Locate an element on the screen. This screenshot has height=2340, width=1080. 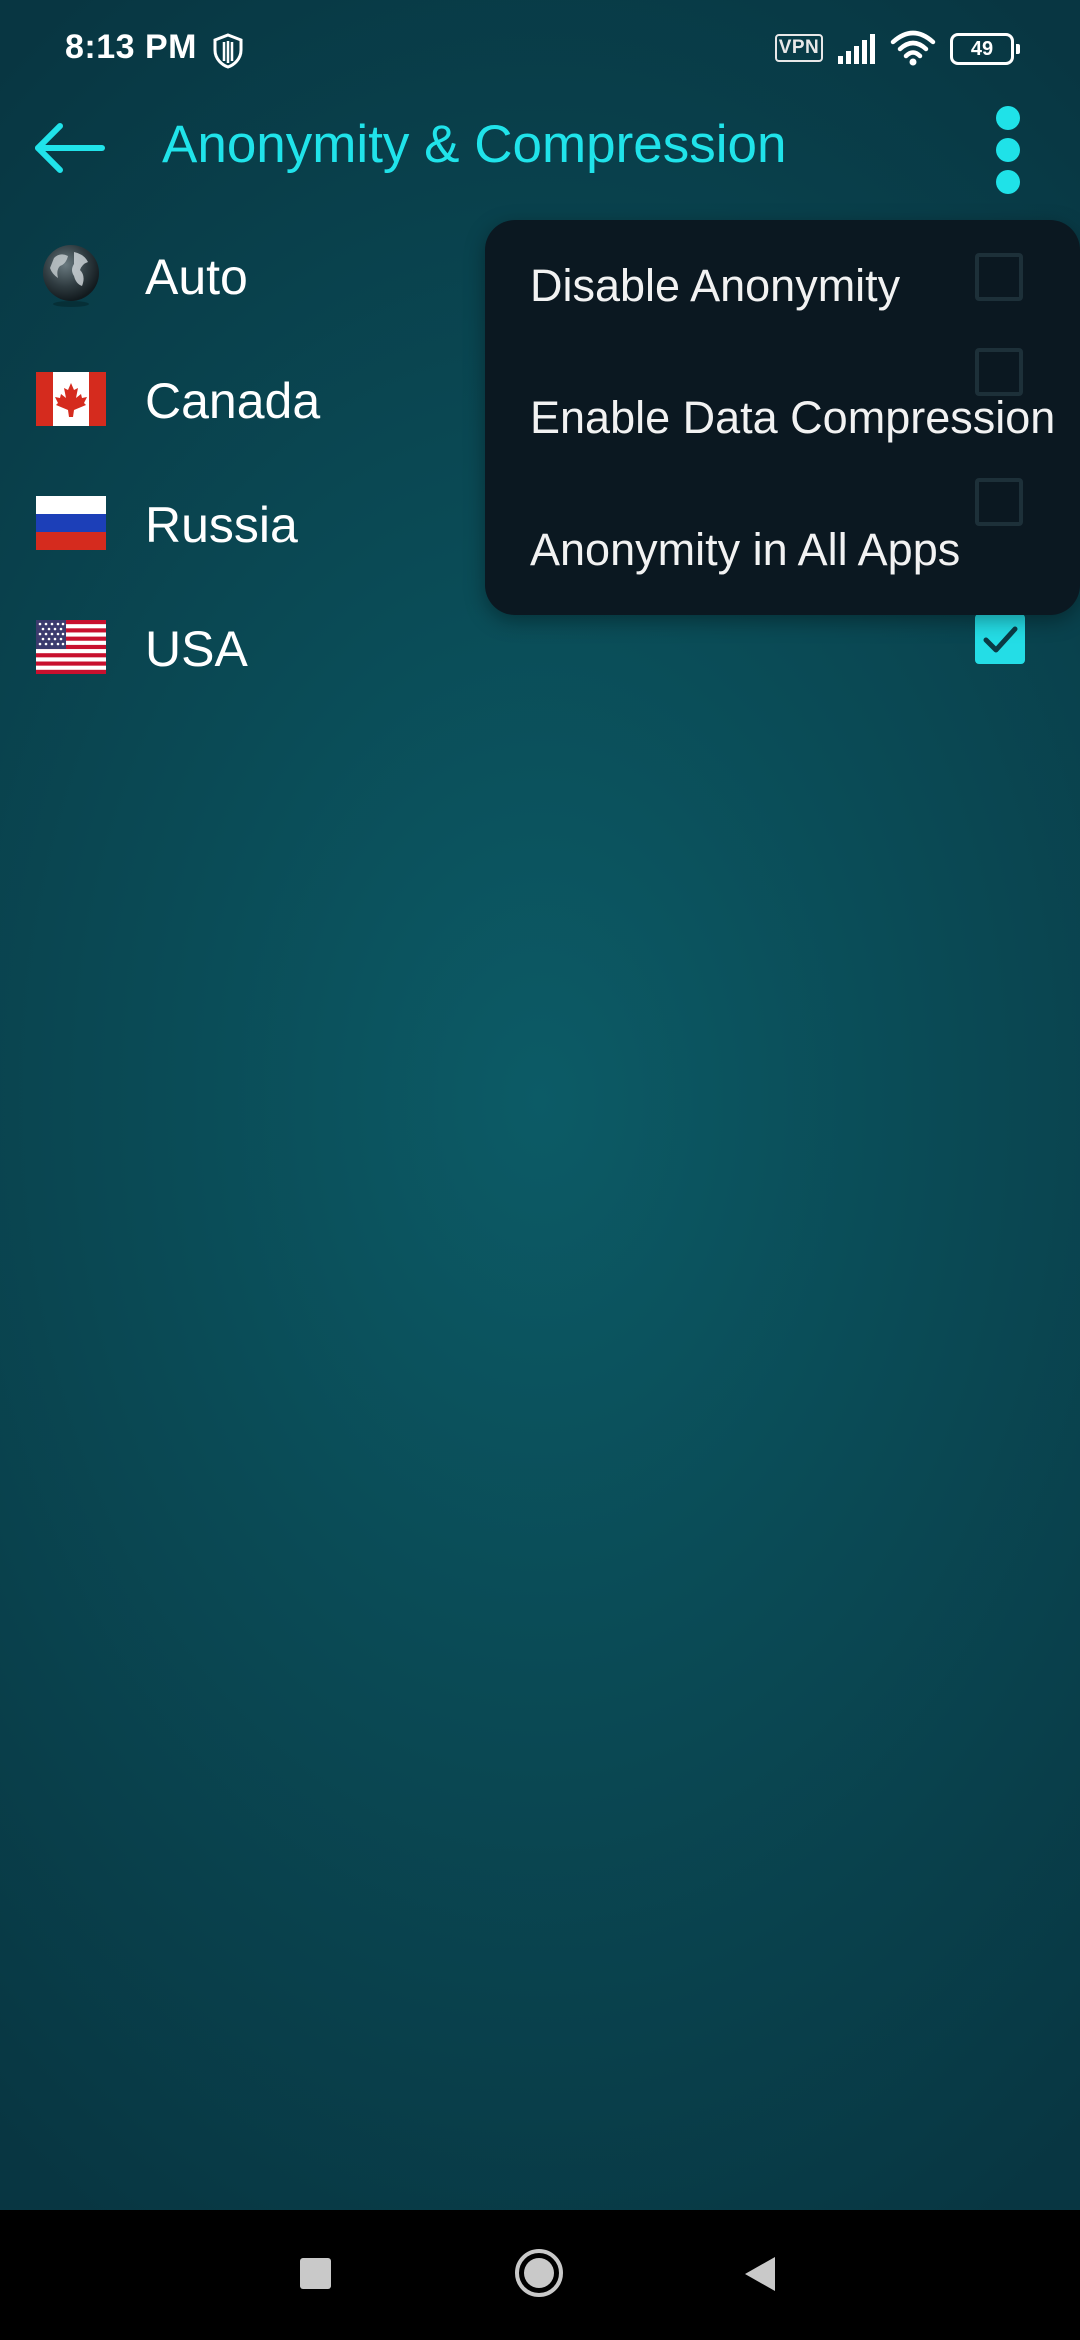
menu-item-label: Anonymity in All Apps is located at coordinates (745, 549).